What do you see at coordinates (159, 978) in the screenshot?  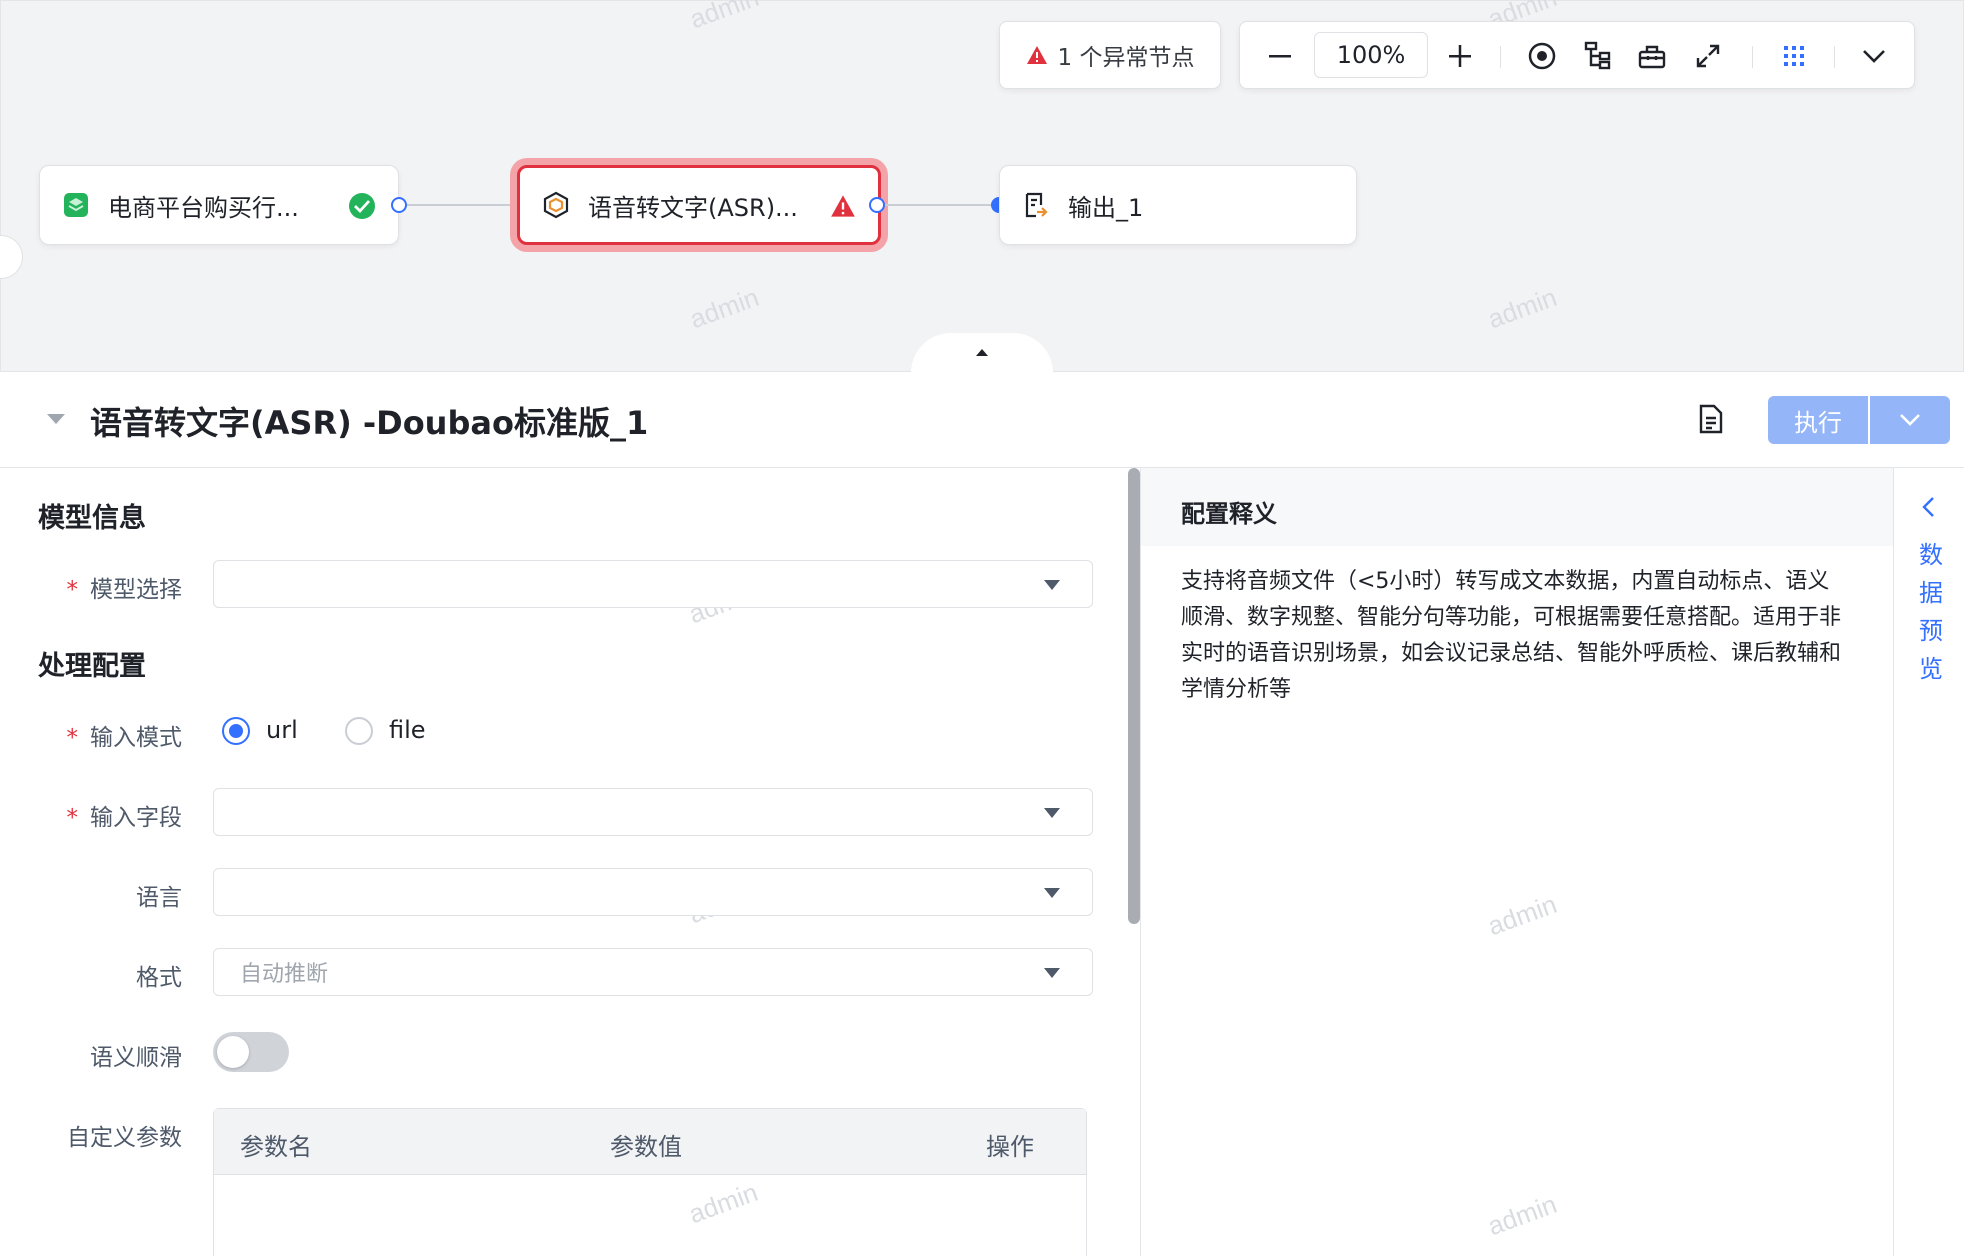 I see `field-label-format: 格式` at bounding box center [159, 978].